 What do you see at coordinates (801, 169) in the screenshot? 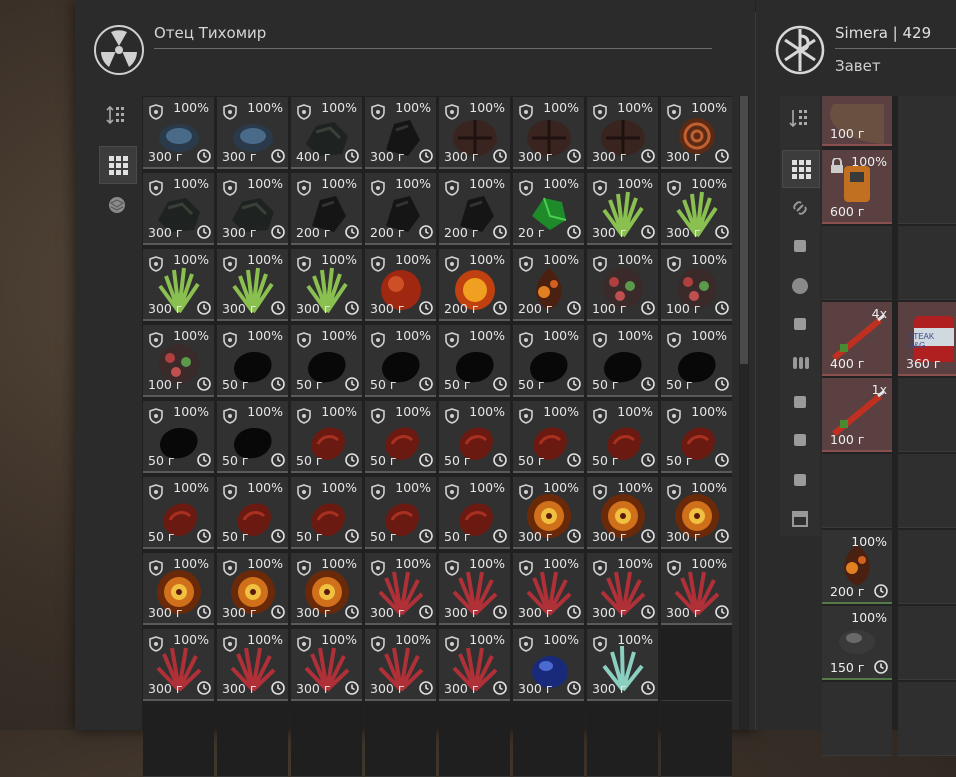
I see `grid-filter-button` at bounding box center [801, 169].